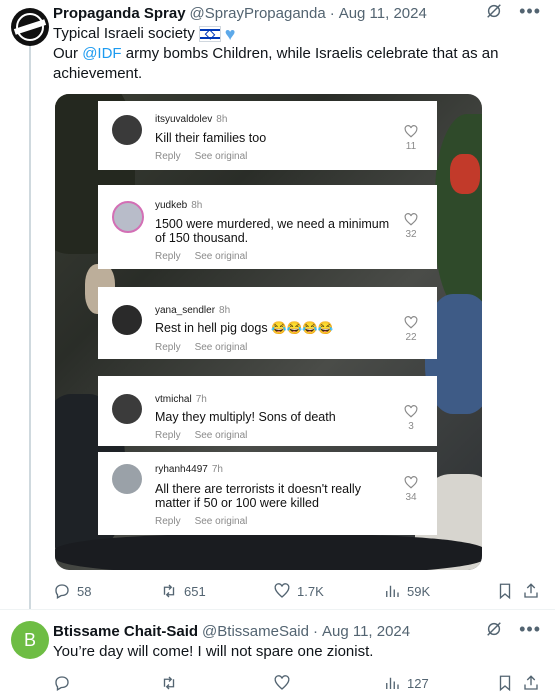 The image size is (555, 700). What do you see at coordinates (209, 34) in the screenshot?
I see `israel-flag-icon` at bounding box center [209, 34].